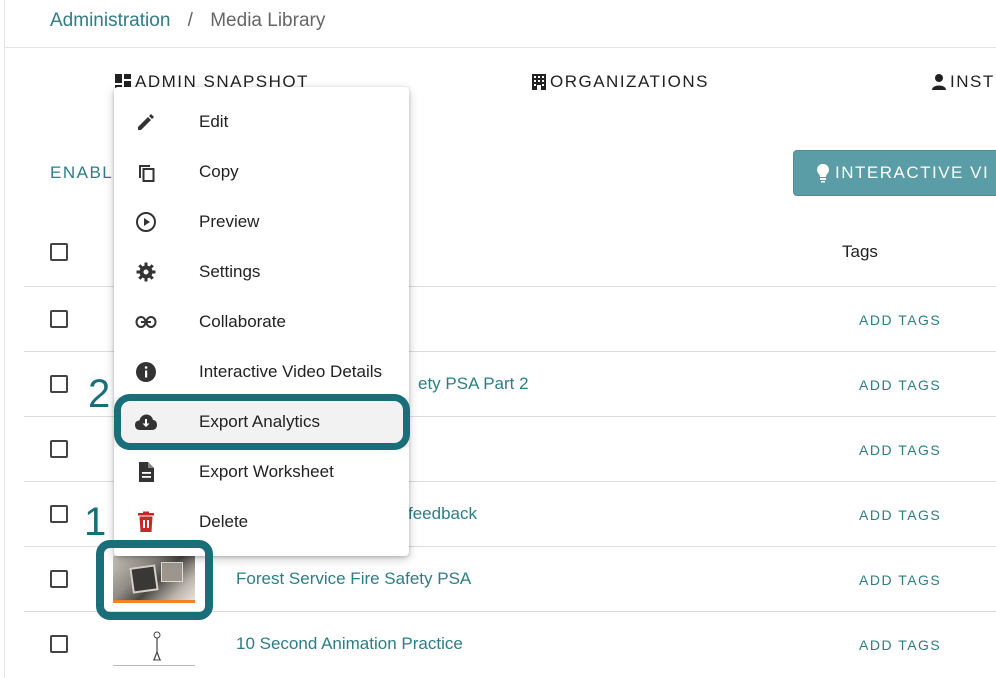 Image resolution: width=996 pixels, height=678 pixels. What do you see at coordinates (154, 665) in the screenshot?
I see `thumbnail-ground-line` at bounding box center [154, 665].